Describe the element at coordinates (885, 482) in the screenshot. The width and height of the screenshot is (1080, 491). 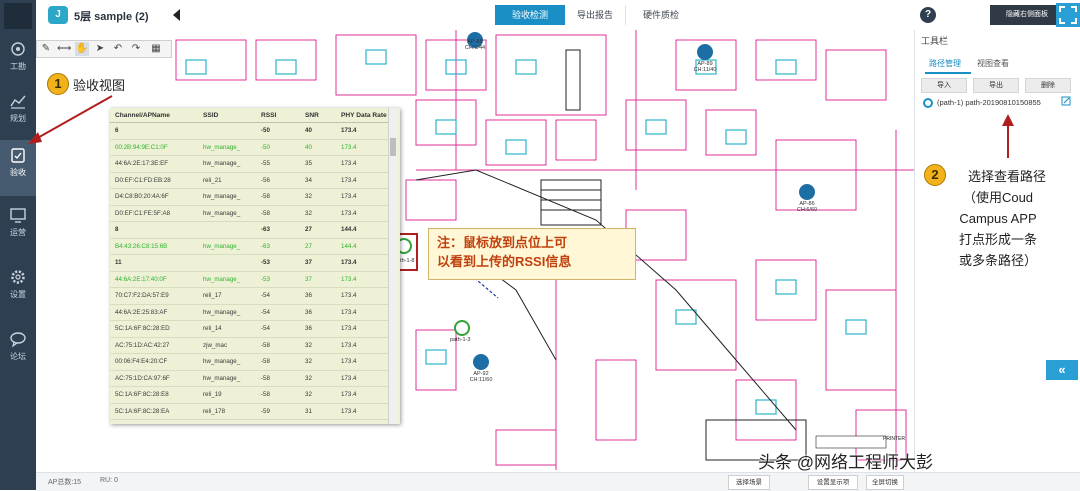
I see `fullscreen-toggle-button: 全屏切换` at that location.